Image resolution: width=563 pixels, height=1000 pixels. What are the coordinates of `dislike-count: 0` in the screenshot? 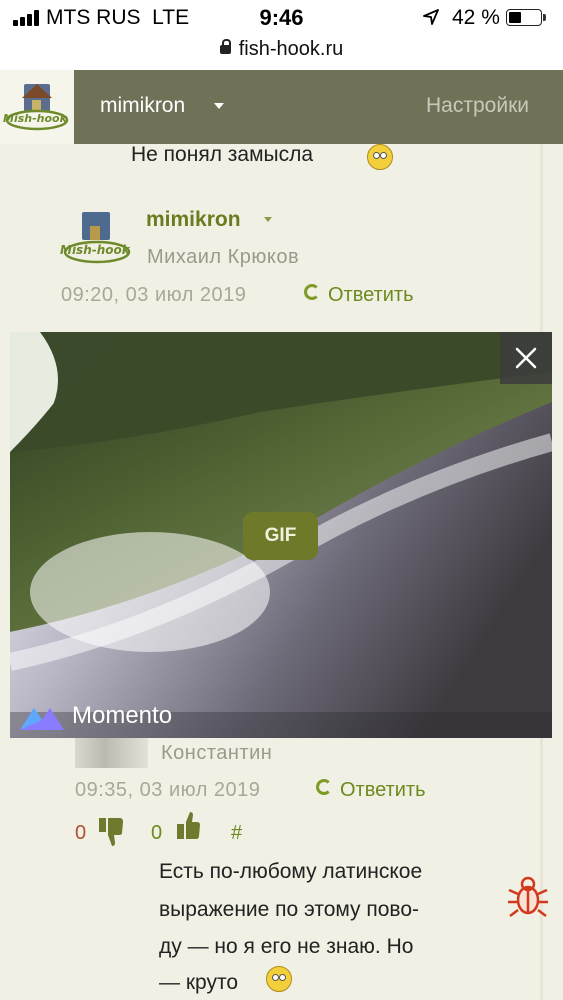 It's located at (81, 833).